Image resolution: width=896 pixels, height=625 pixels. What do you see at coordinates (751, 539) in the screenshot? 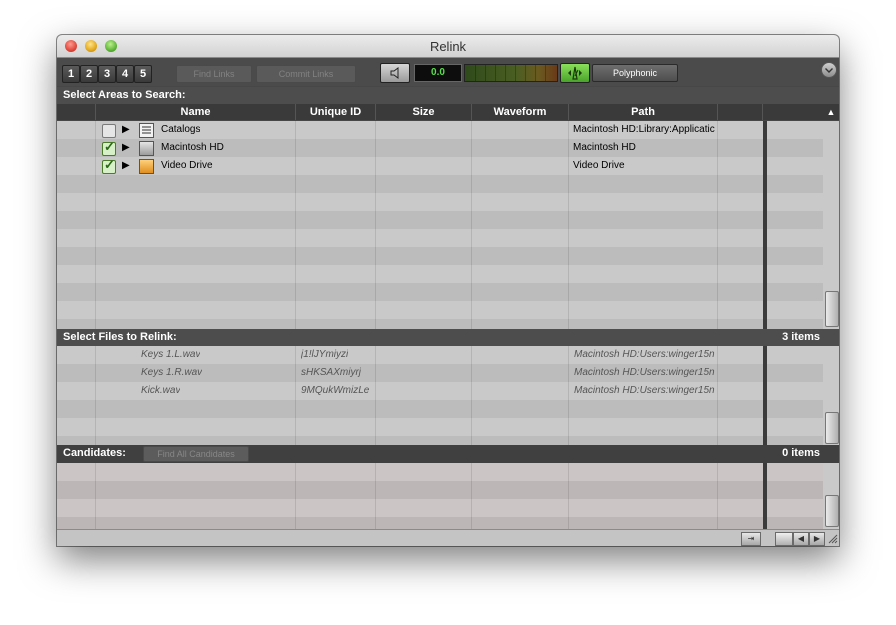
I see `expand-icon: ⇥` at bounding box center [751, 539].